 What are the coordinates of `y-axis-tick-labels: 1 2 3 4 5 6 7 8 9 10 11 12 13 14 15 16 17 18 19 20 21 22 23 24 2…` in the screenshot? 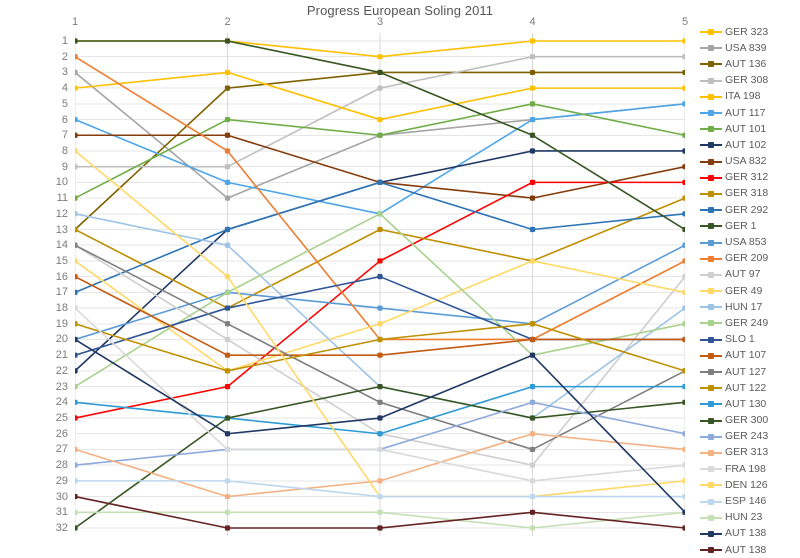 It's located at (34, 284).